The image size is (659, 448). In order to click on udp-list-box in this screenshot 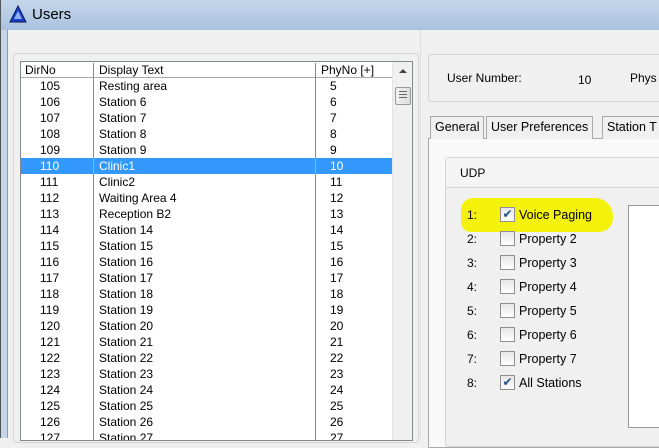, I will do `click(643, 316)`.